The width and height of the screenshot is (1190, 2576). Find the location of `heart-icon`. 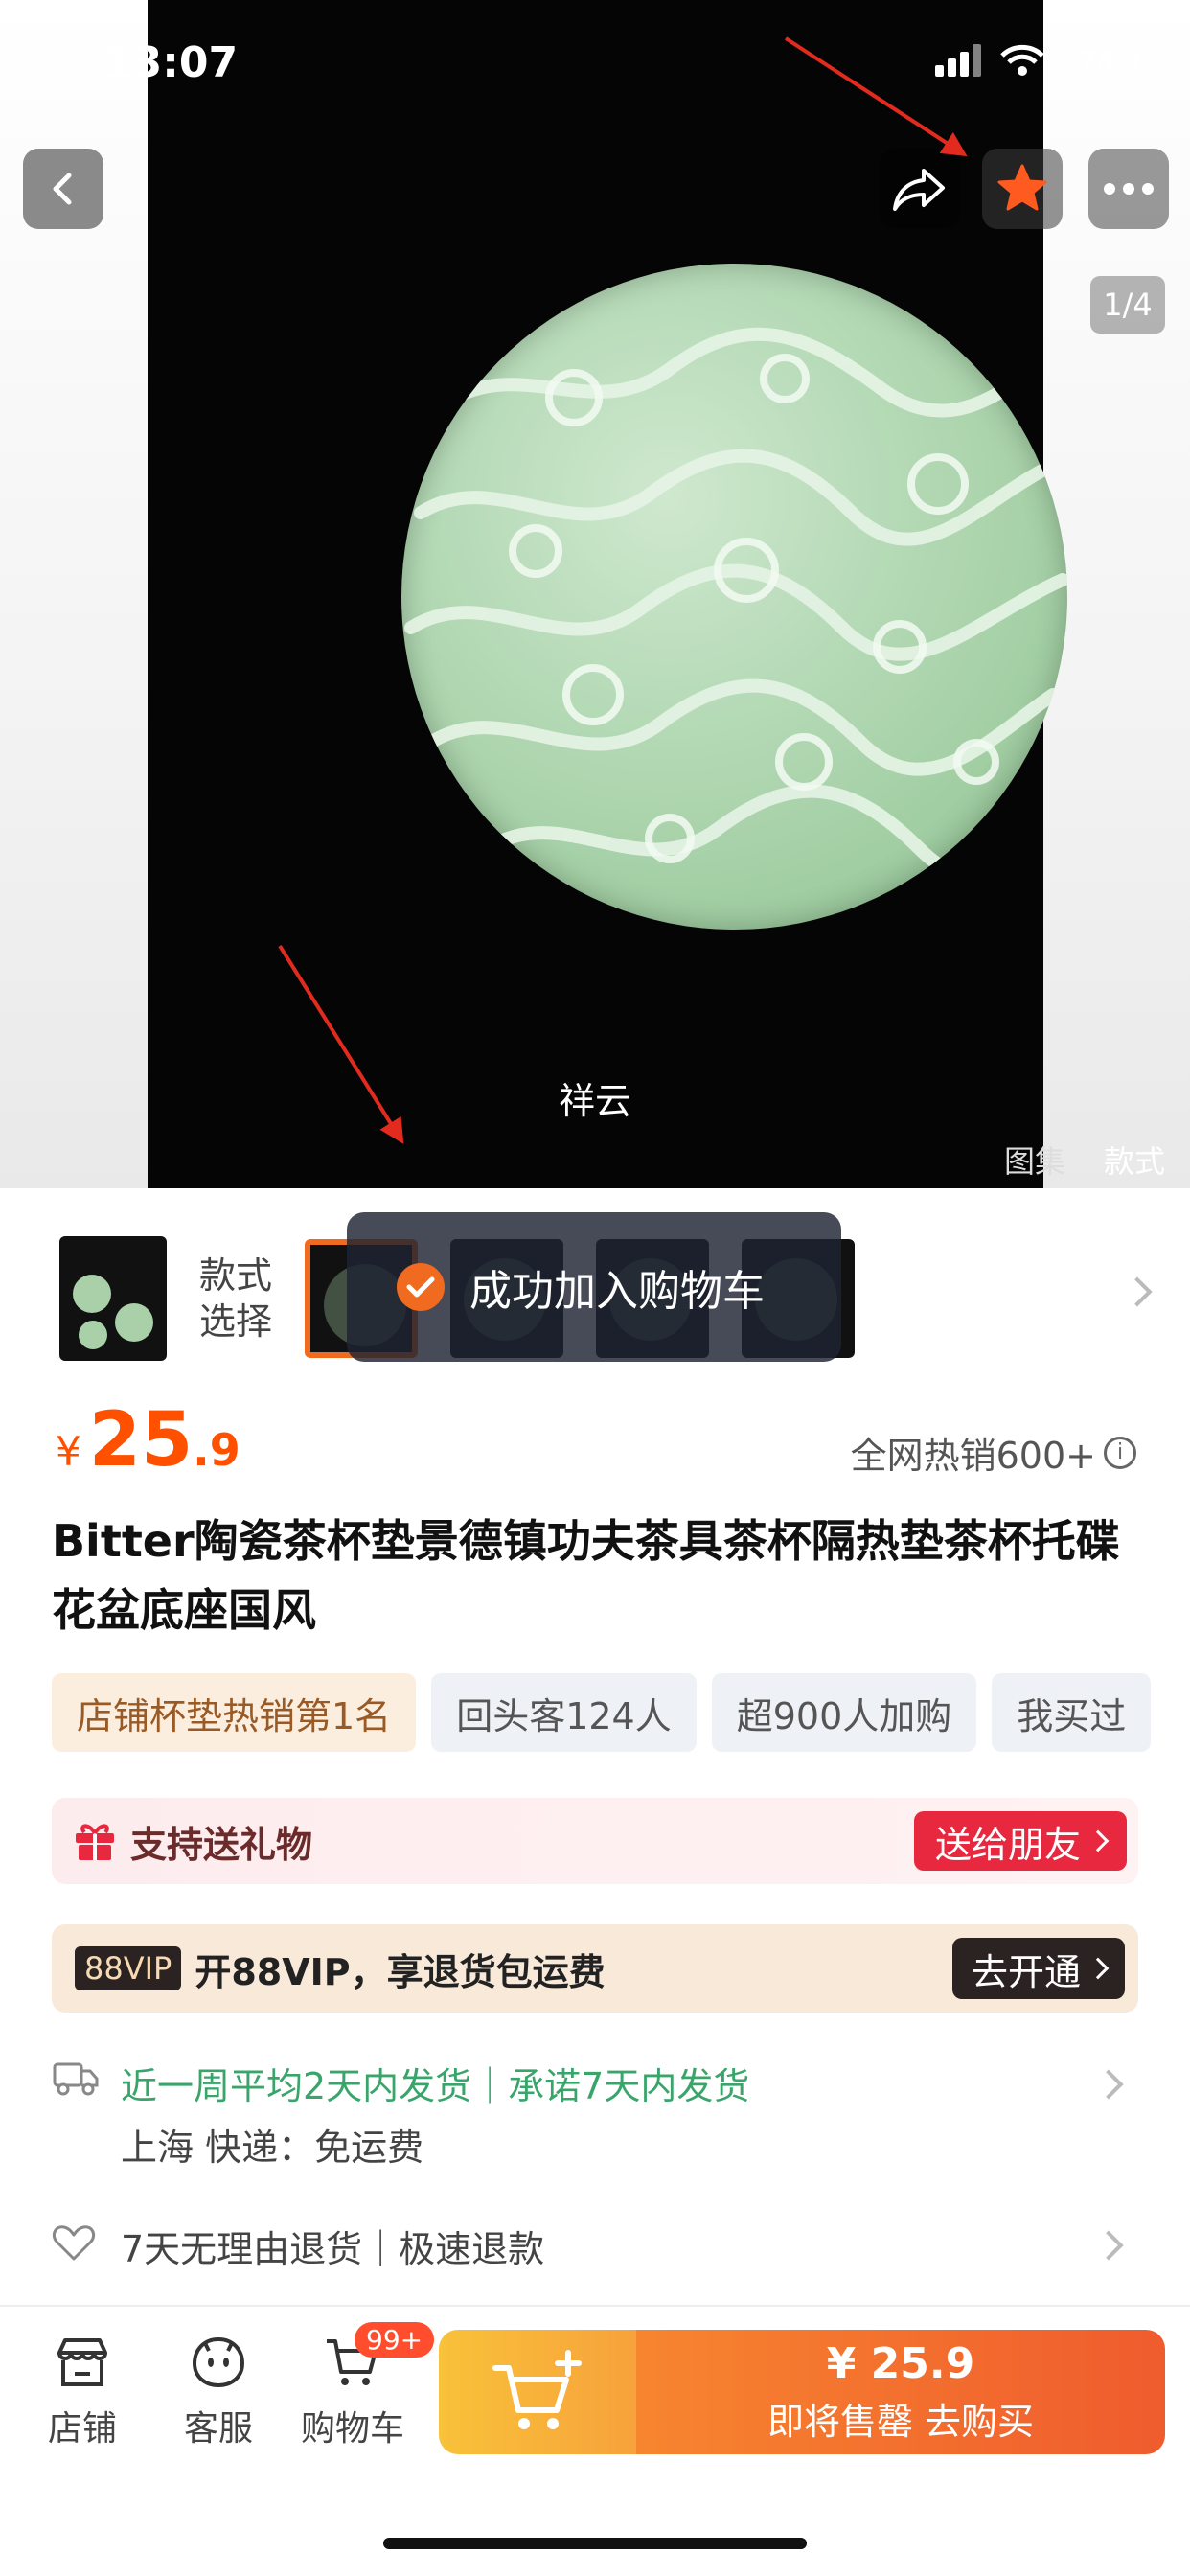

heart-icon is located at coordinates (74, 2243).